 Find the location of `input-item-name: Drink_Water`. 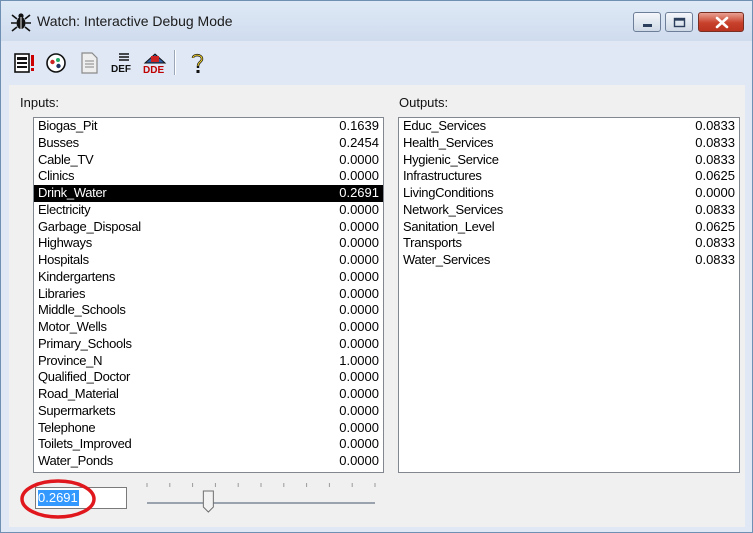

input-item-name: Drink_Water is located at coordinates (72, 192).